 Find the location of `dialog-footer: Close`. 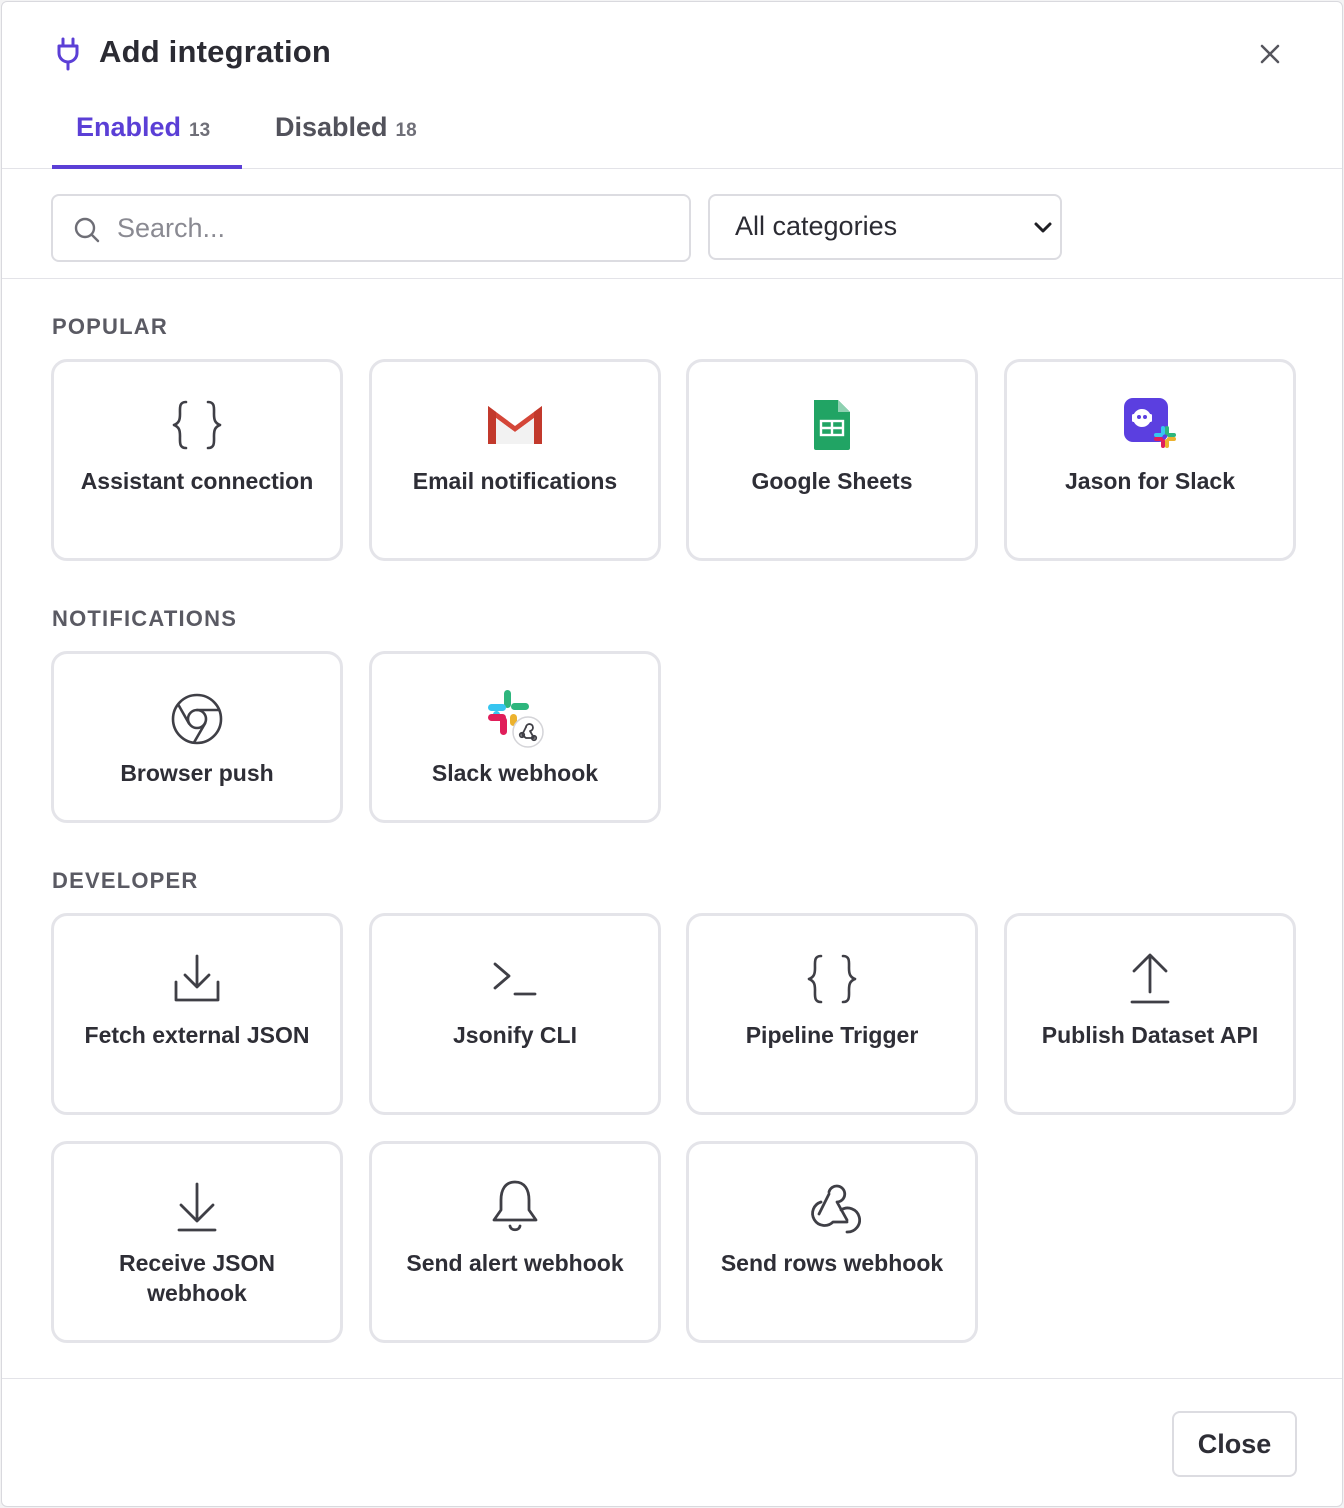

dialog-footer: Close is located at coordinates (672, 1442).